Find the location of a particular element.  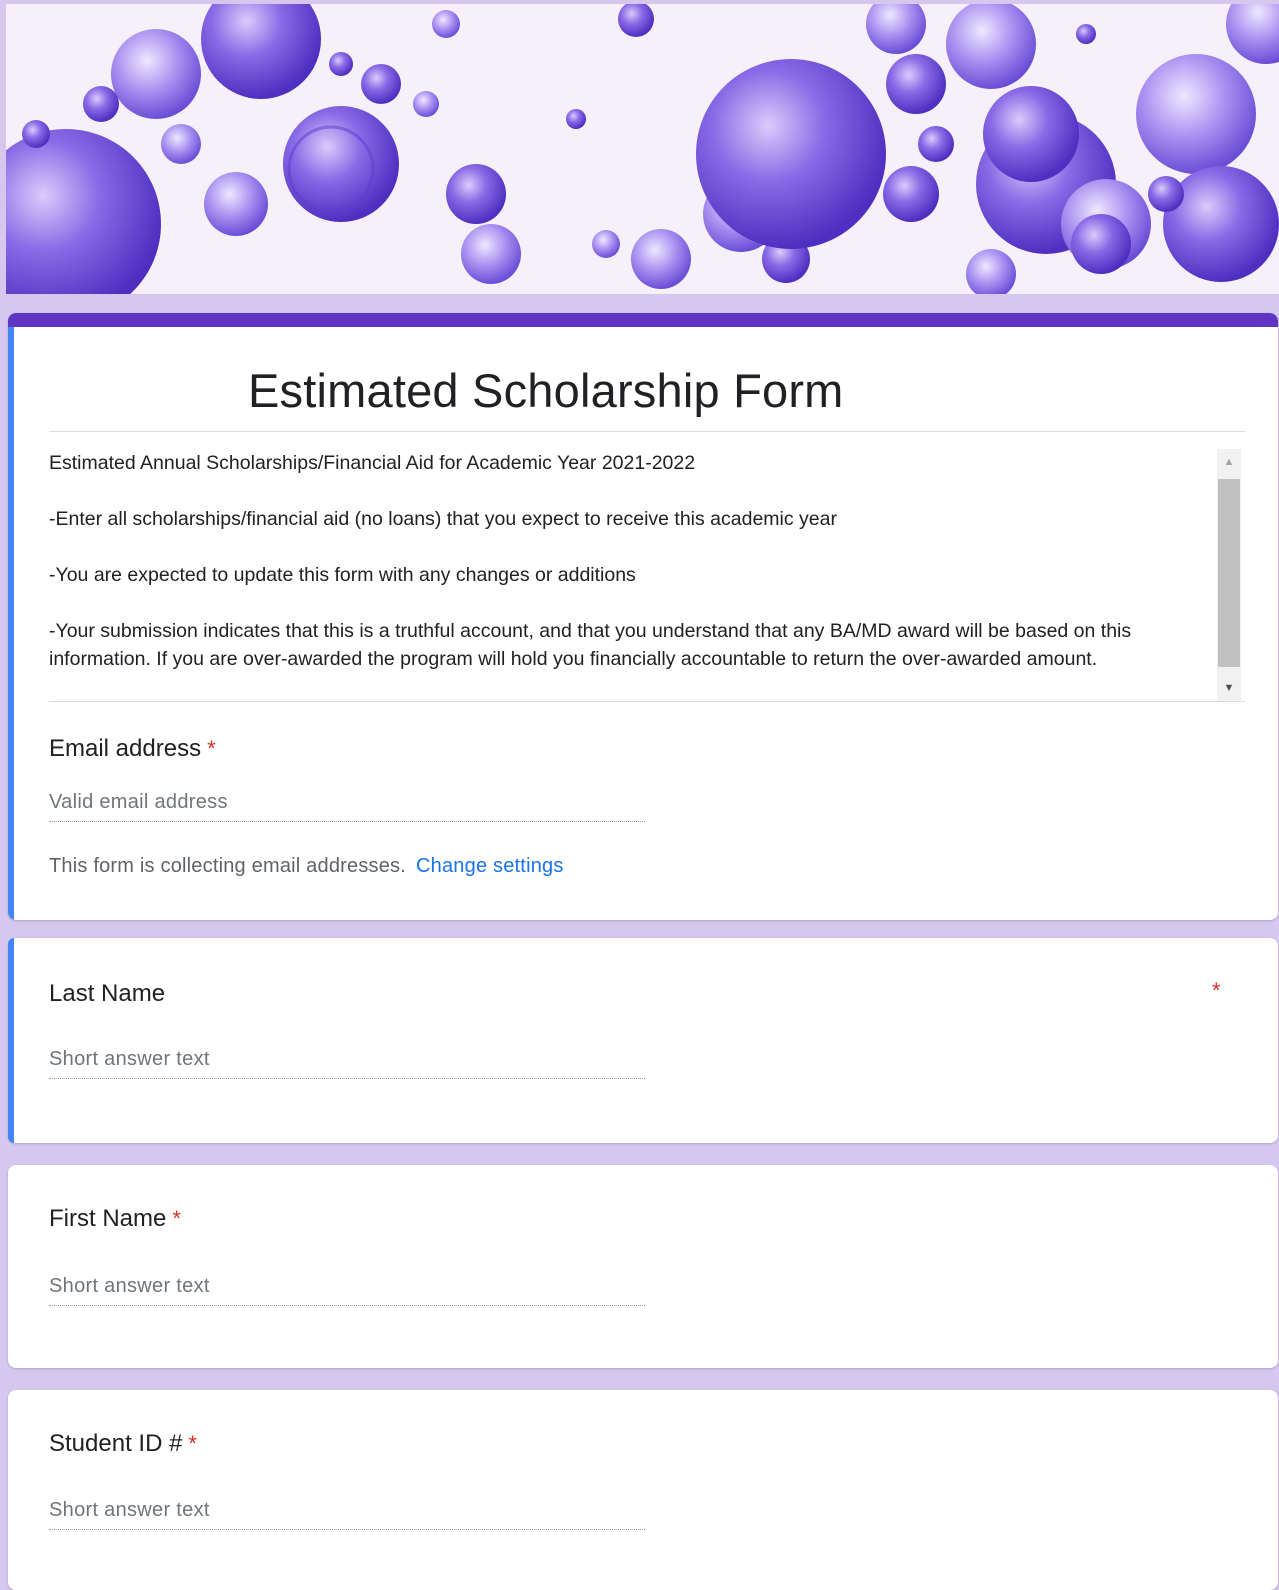

student-id-short-answer: Short answer text is located at coordinates (347, 1514).